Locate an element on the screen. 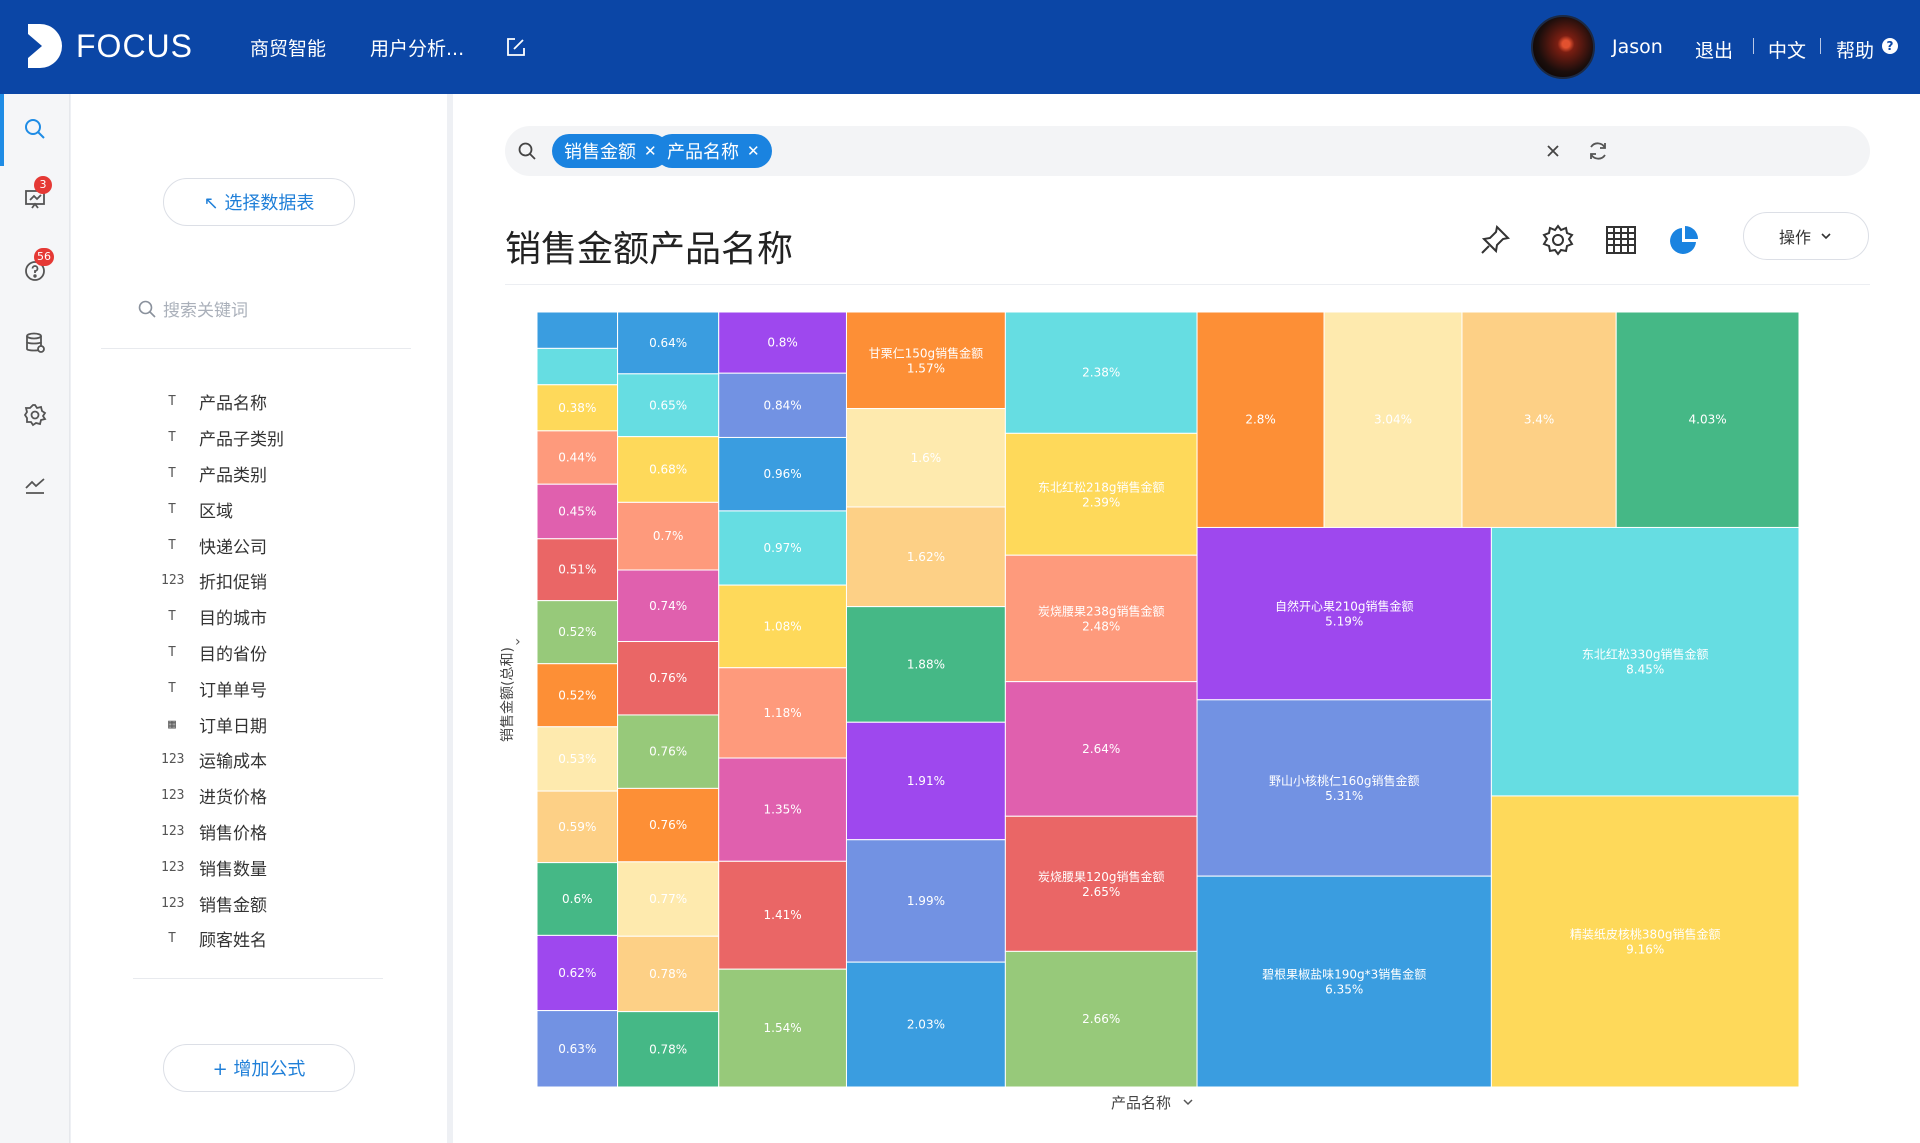  field-item: T 目的城市 is located at coordinates (222, 617).